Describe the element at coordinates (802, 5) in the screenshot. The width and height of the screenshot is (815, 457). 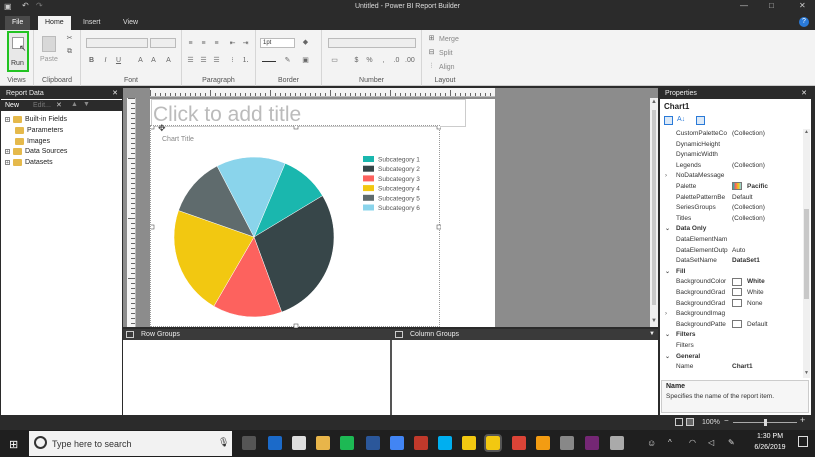
I see `close-icon: ✕` at that location.